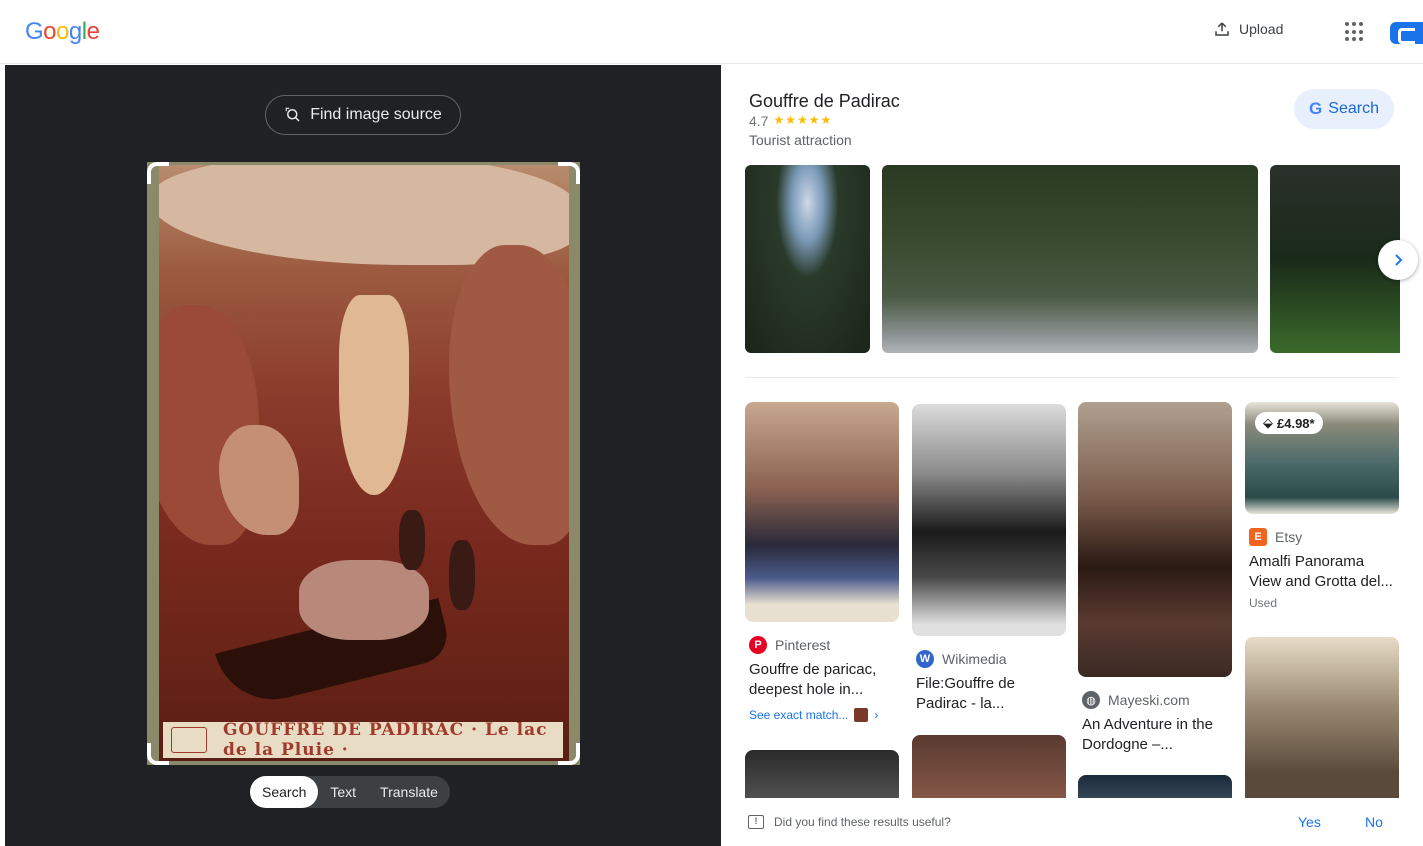 Image resolution: width=1423 pixels, height=846 pixels. Describe the element at coordinates (569, 173) in the screenshot. I see `crop-handle-top-right` at that location.